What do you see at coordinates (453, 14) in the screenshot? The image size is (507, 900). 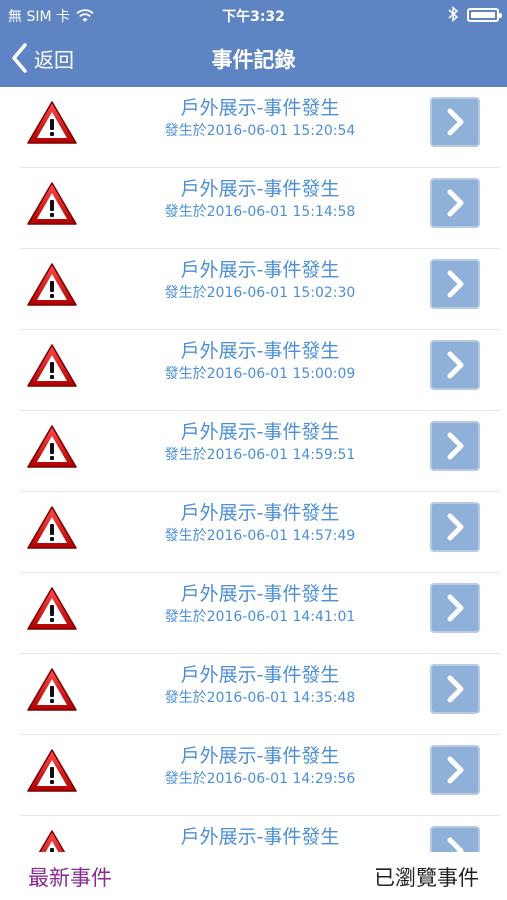 I see `bluetooth-icon` at bounding box center [453, 14].